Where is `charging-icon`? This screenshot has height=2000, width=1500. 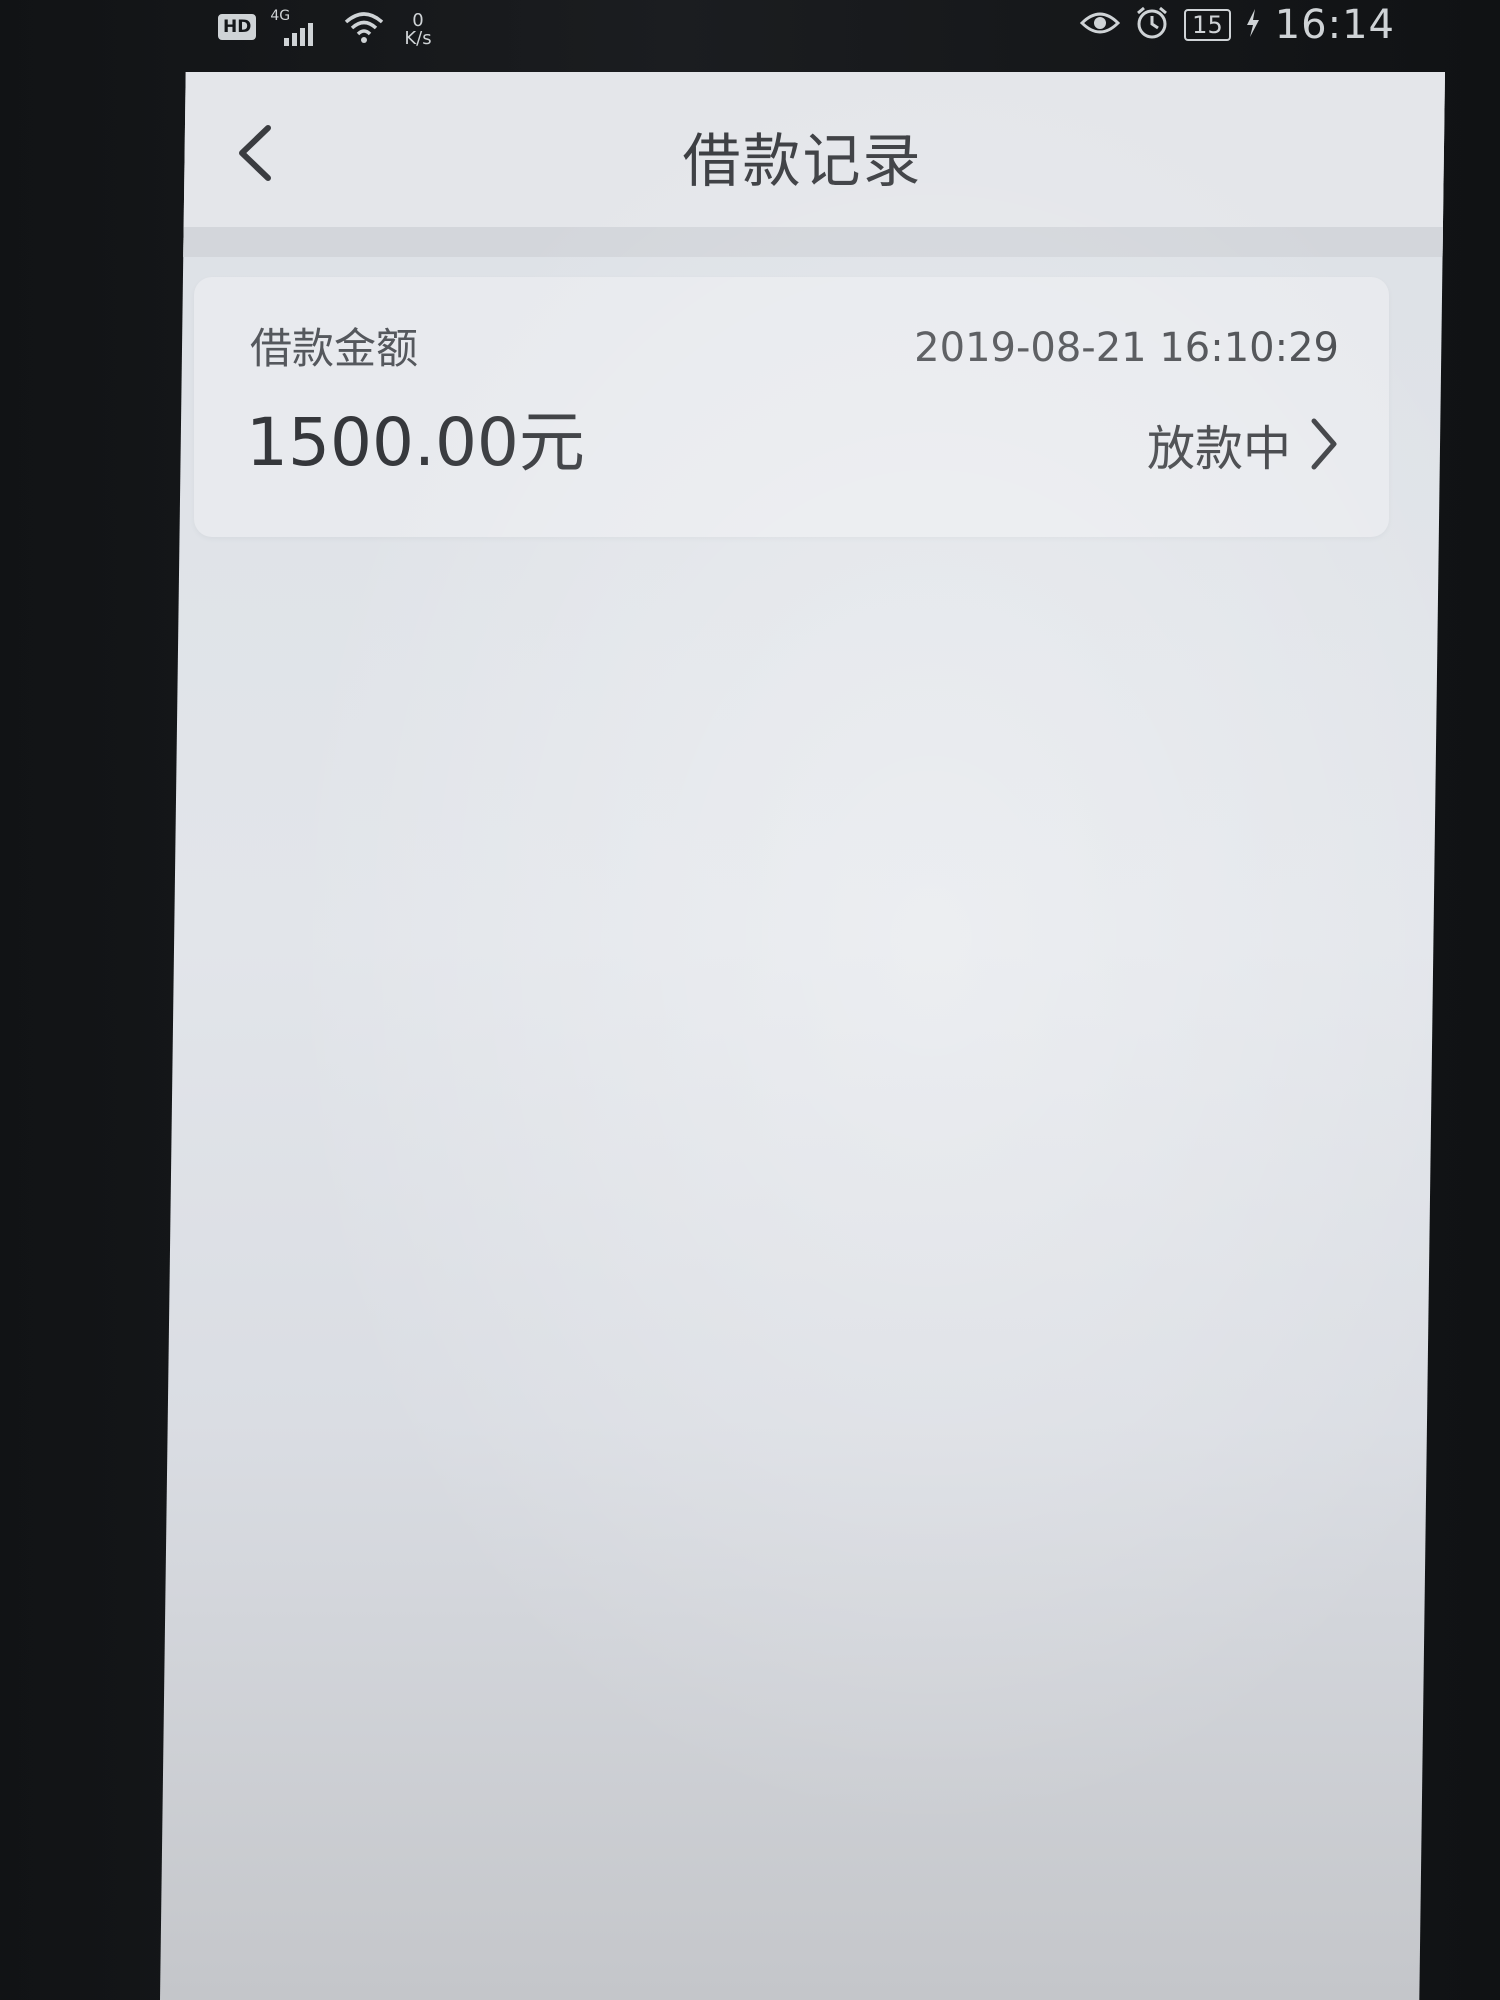
charging-icon is located at coordinates (1253, 25).